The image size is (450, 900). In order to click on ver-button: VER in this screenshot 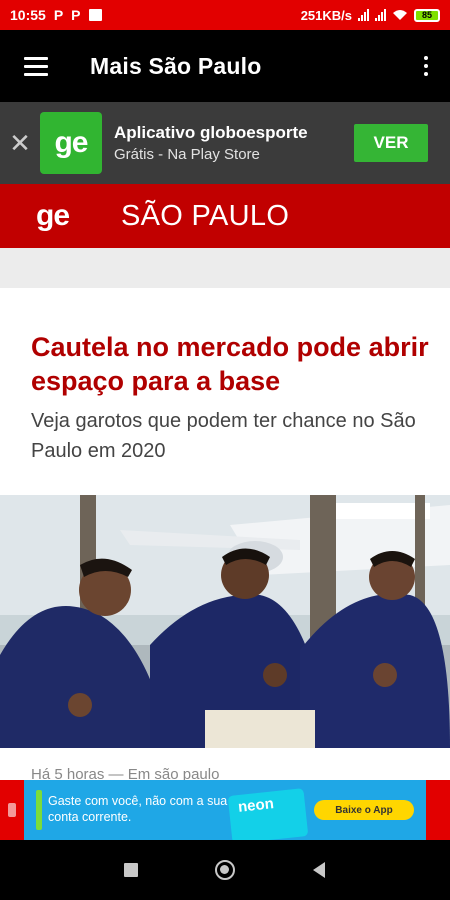, I will do `click(391, 143)`.